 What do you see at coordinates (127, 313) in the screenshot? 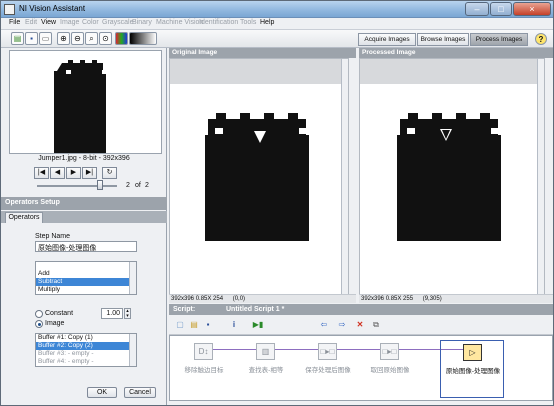
I see `constant-spinner: ▴ ▾` at bounding box center [127, 313].